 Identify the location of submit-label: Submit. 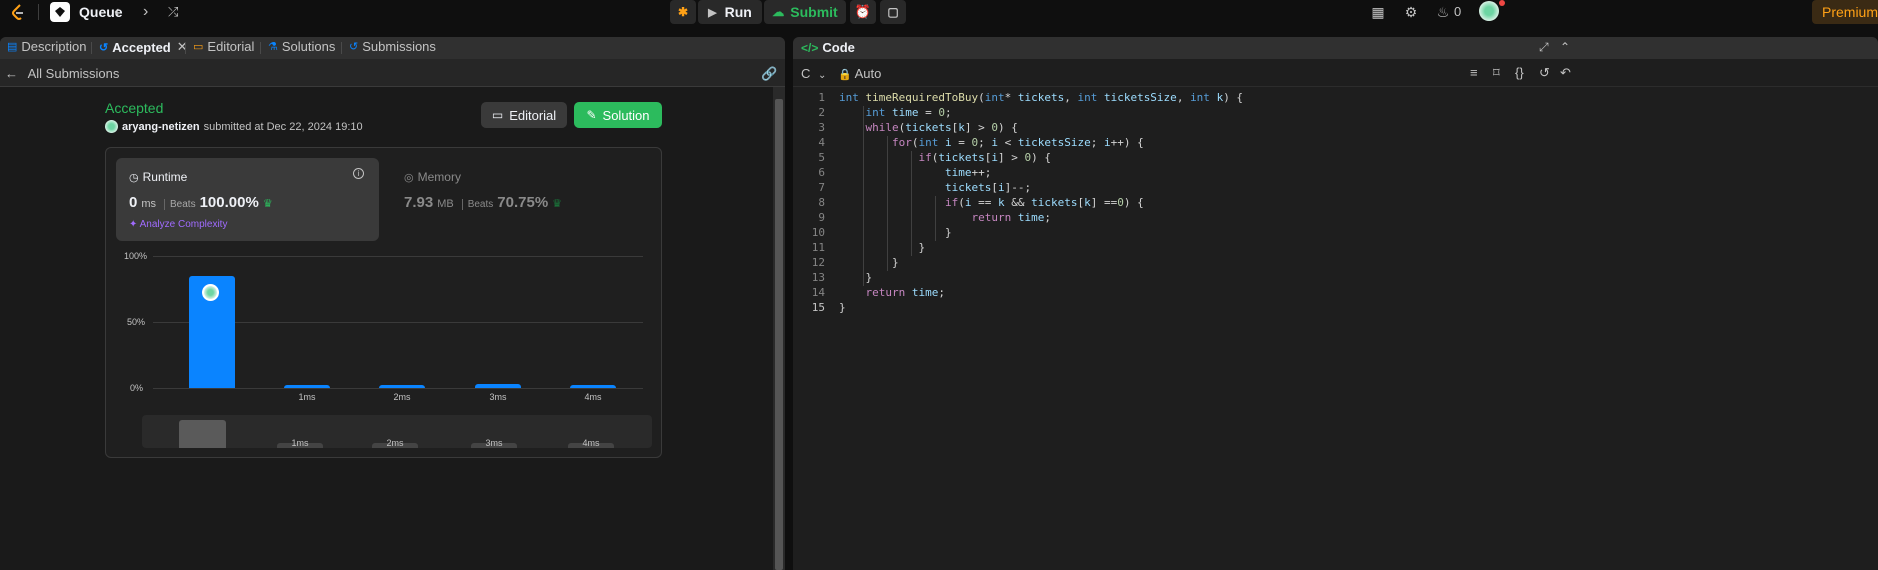
(814, 12).